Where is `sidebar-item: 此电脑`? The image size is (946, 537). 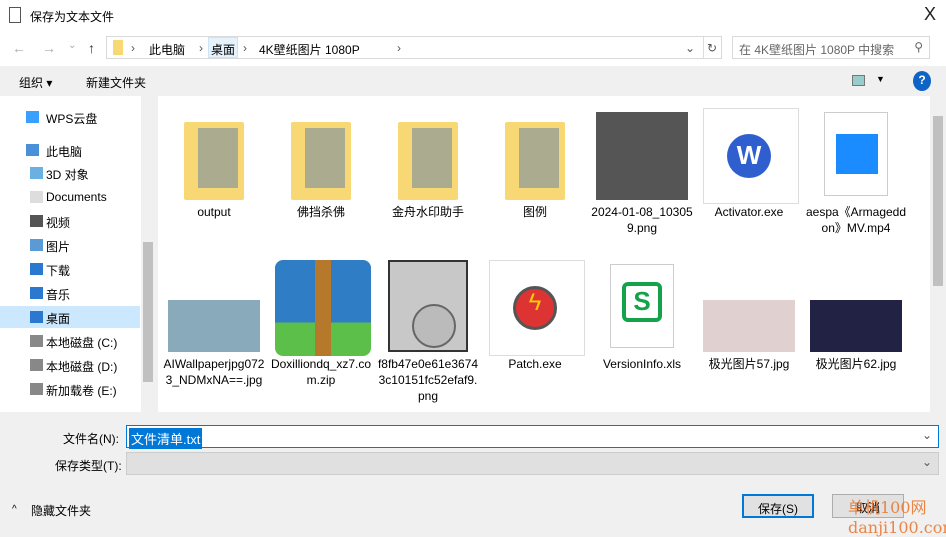
sidebar-item: 此电脑 is located at coordinates (70, 150).